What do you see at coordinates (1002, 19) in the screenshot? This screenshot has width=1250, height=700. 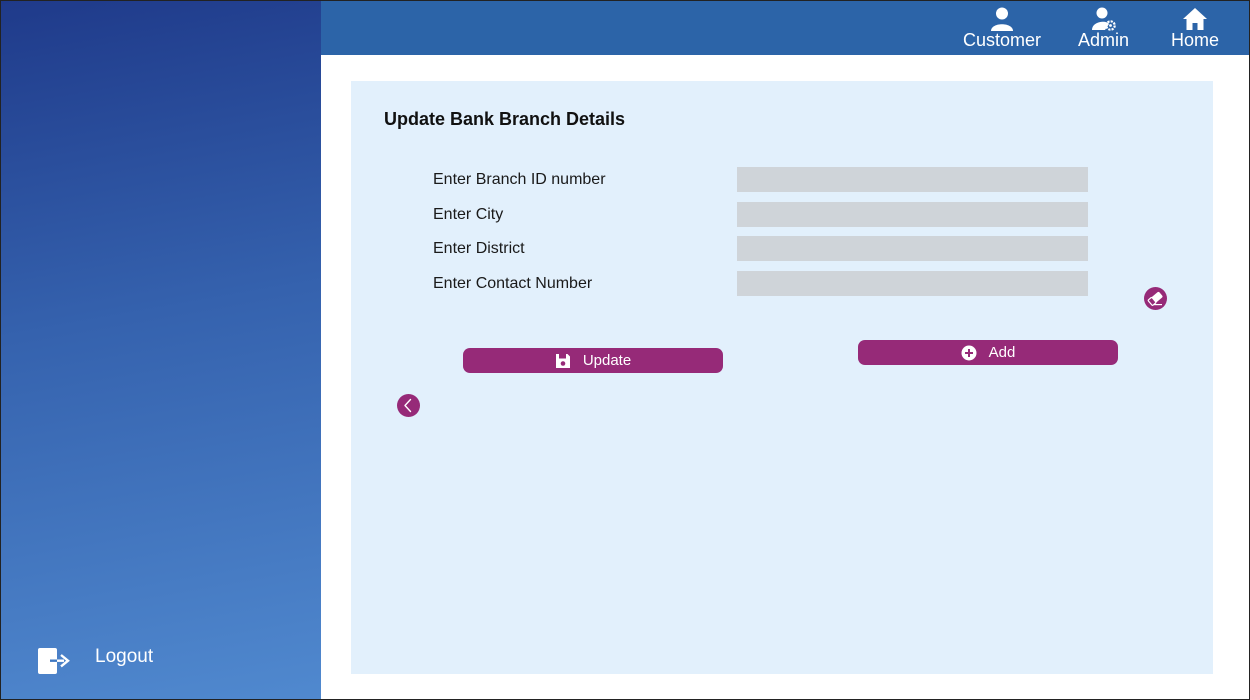 I see `user-icon` at bounding box center [1002, 19].